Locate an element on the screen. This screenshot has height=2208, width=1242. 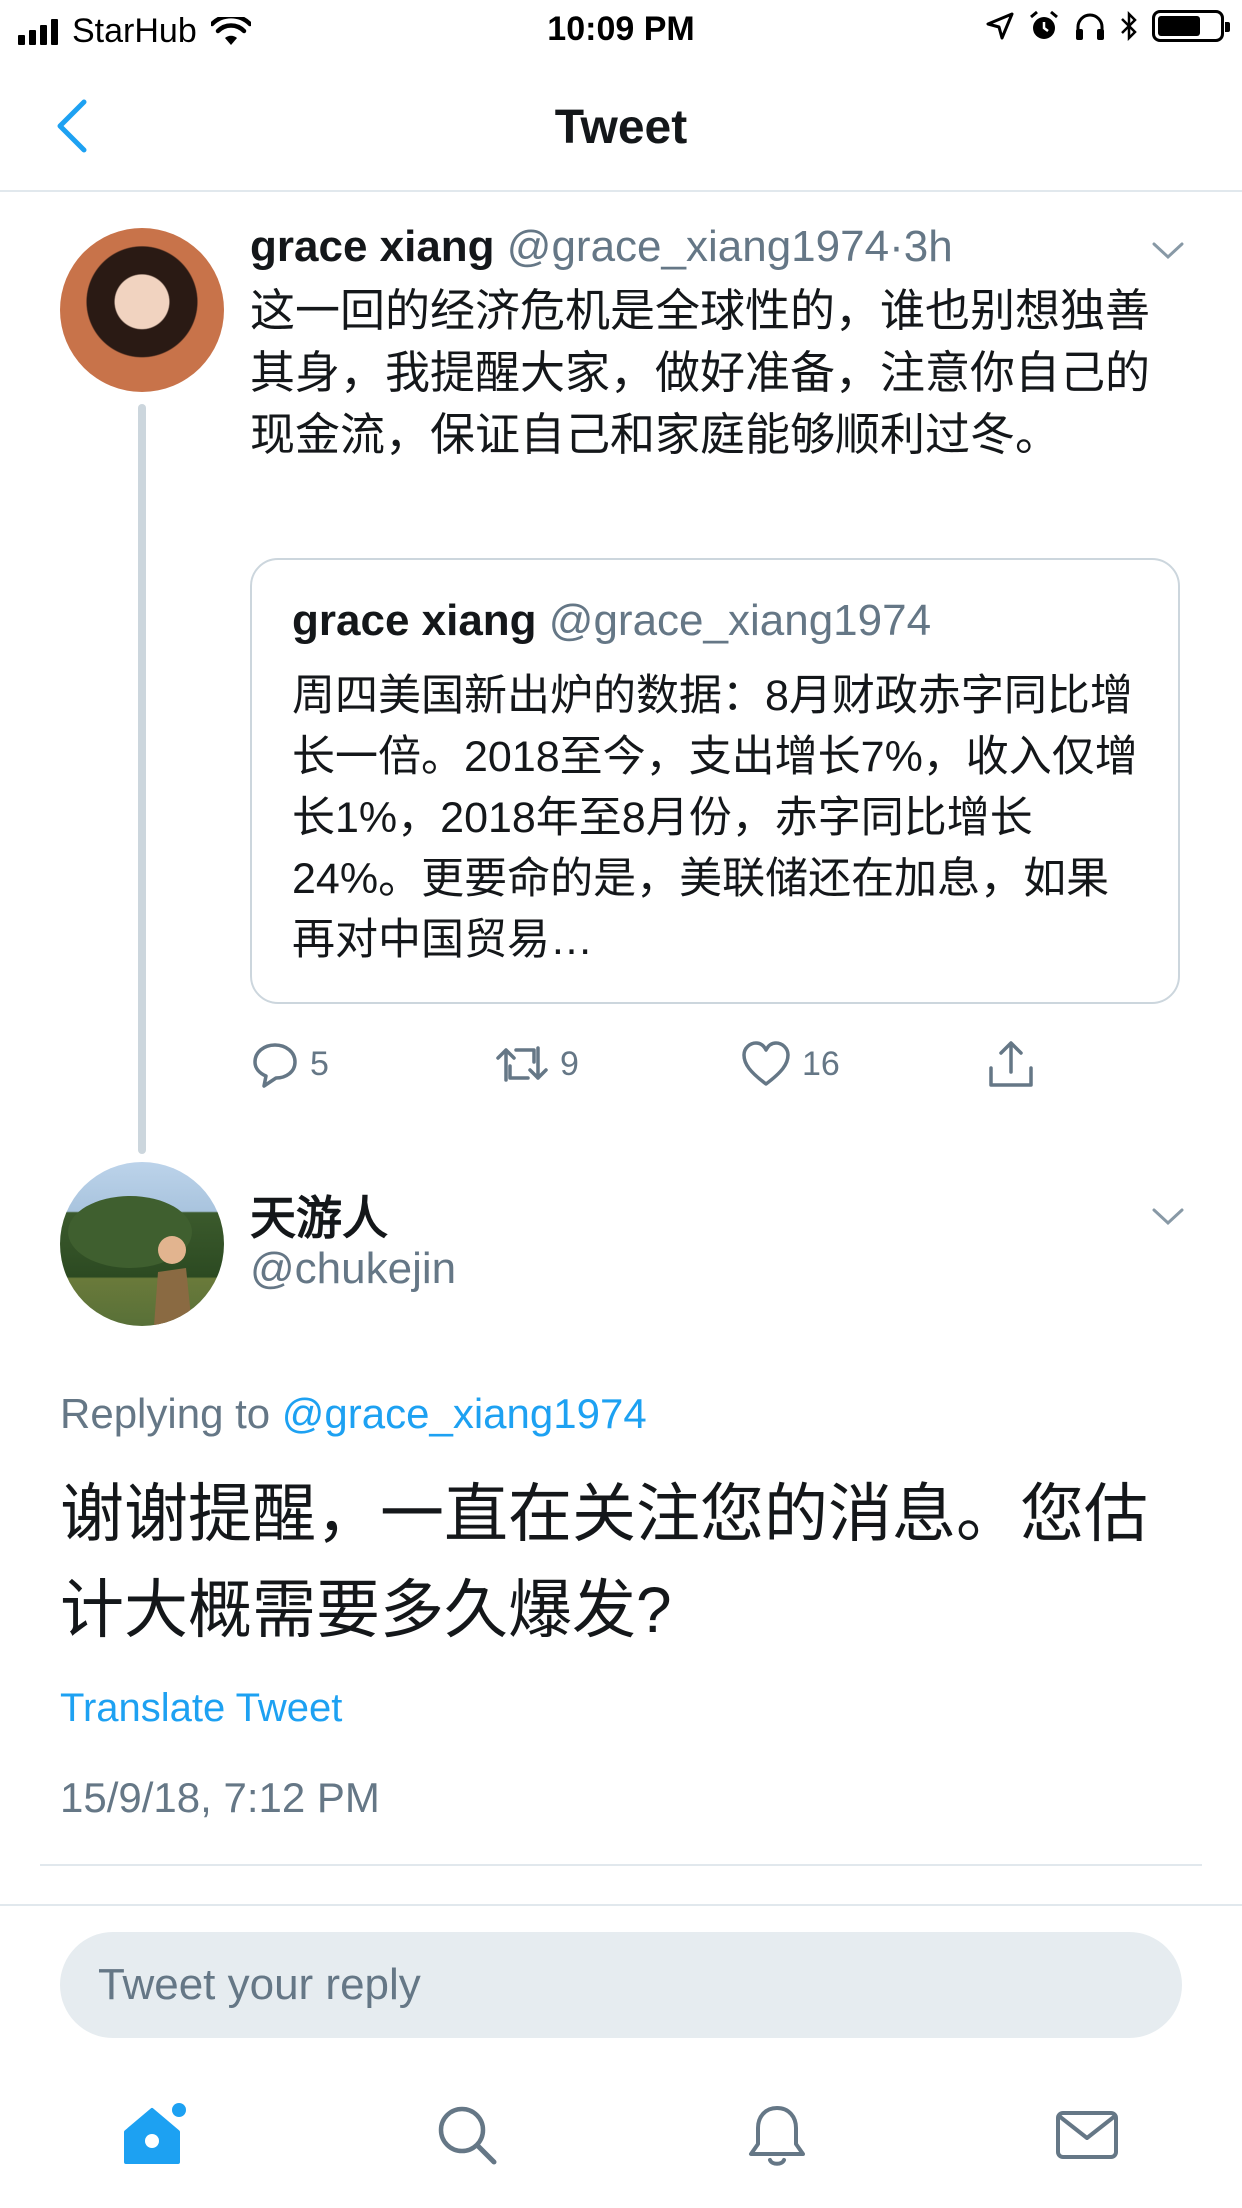
tab-messages is located at coordinates (1087, 2135).